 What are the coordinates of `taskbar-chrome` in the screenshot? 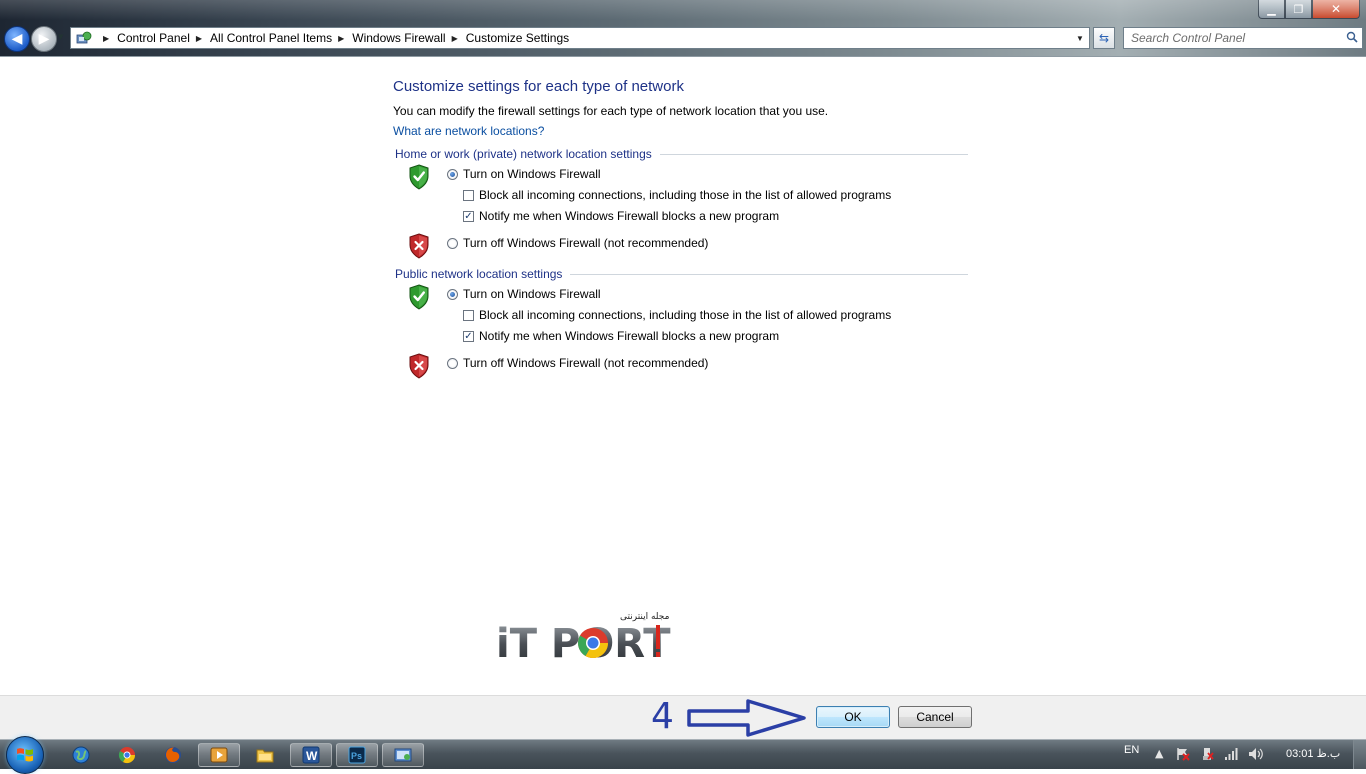 It's located at (127, 755).